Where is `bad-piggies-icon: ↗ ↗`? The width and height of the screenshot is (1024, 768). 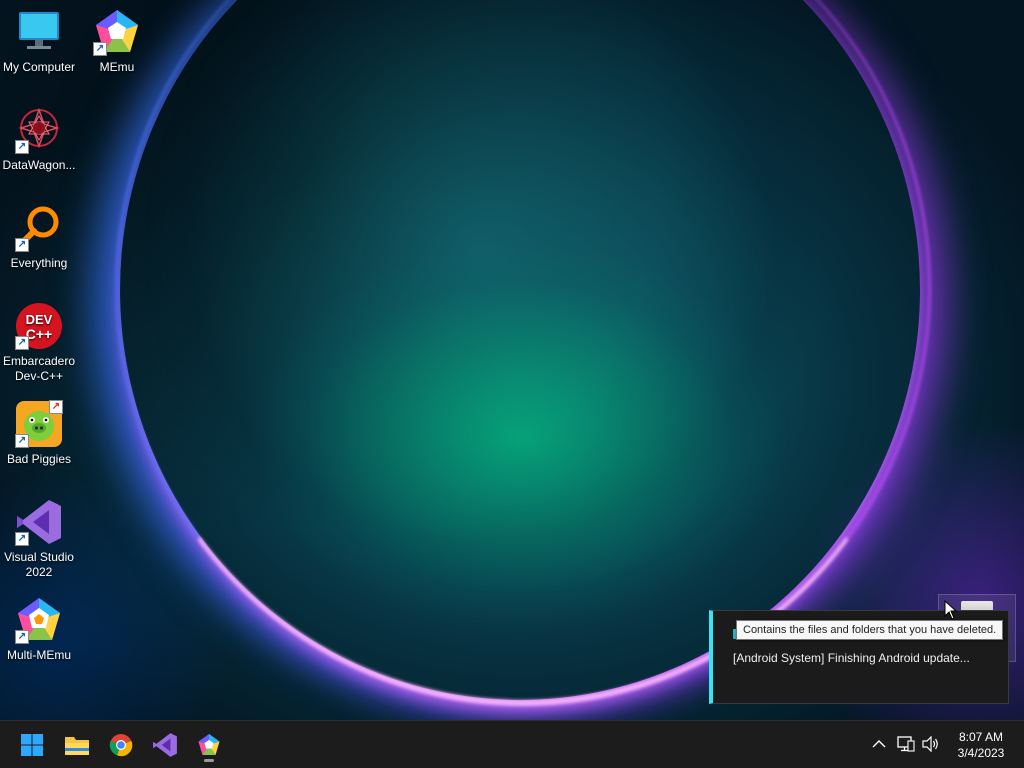 bad-piggies-icon: ↗ ↗ is located at coordinates (39, 424).